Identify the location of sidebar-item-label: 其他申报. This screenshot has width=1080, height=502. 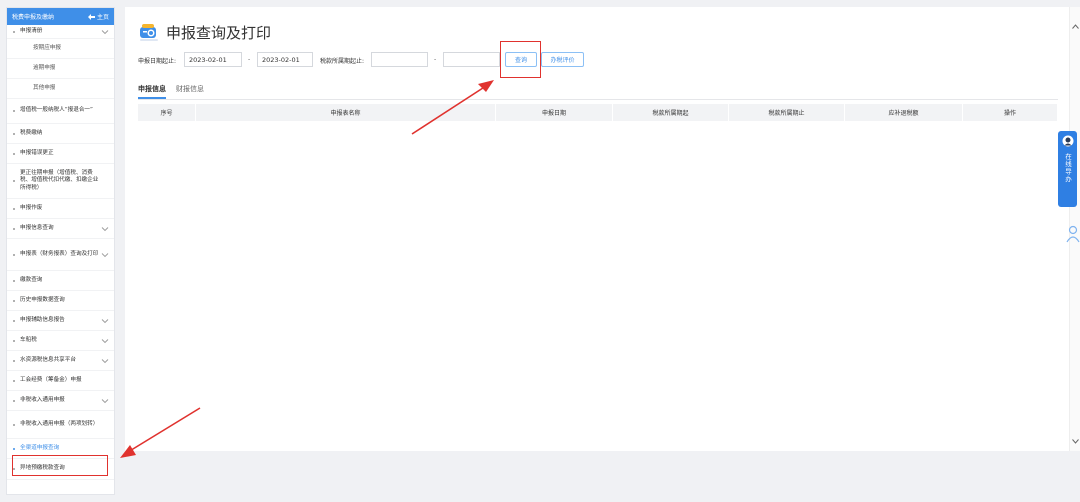
(44, 87).